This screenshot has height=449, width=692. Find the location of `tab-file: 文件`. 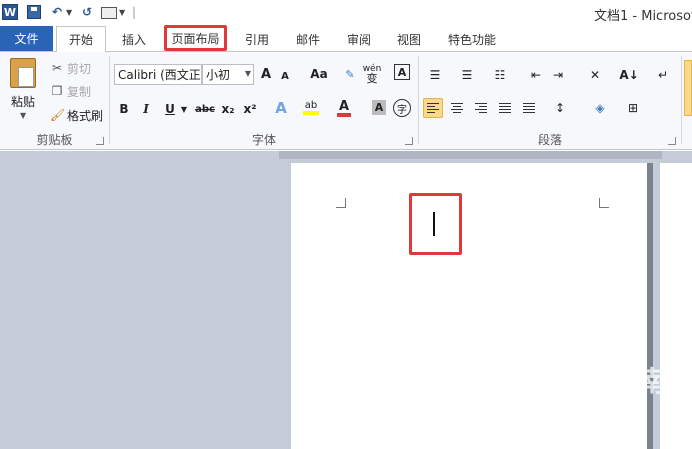

tab-file: 文件 is located at coordinates (26, 38).